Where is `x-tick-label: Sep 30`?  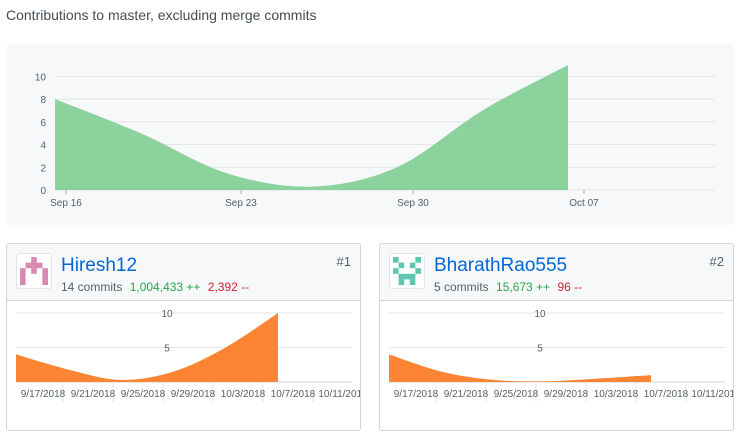
x-tick-label: Sep 30 is located at coordinates (413, 203).